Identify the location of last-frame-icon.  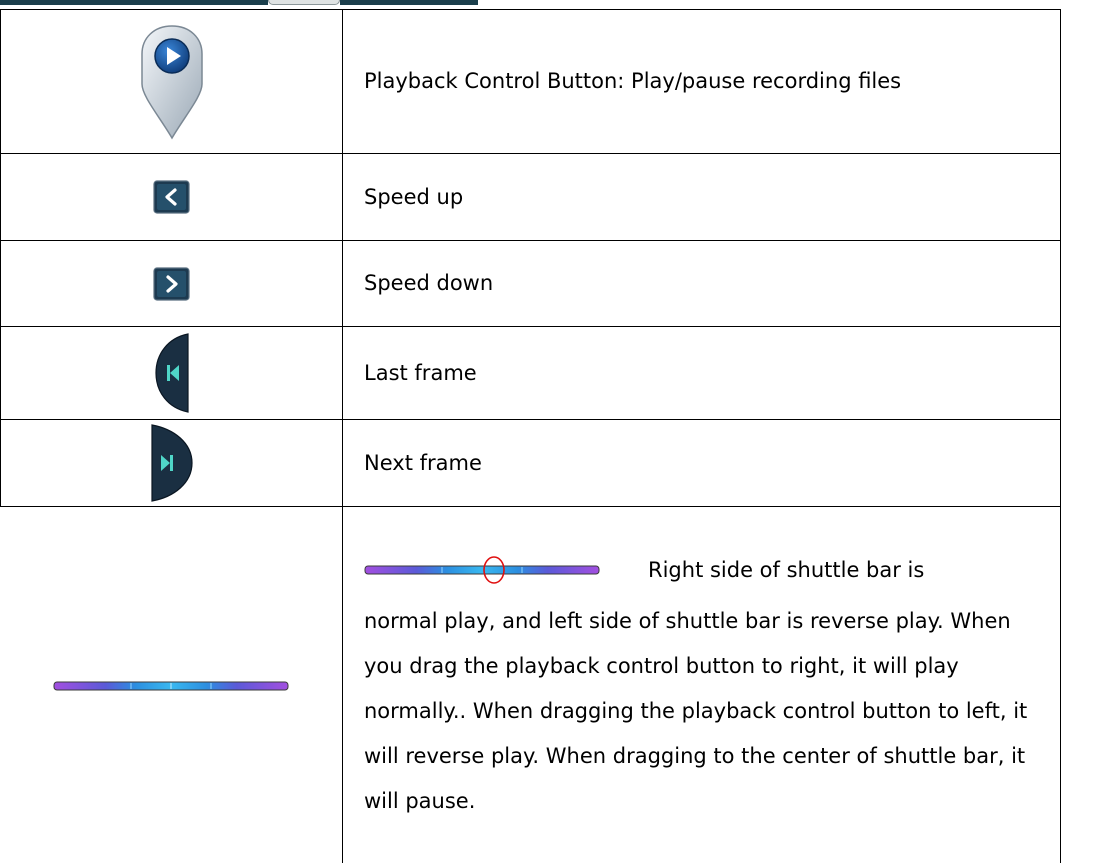
(172, 373).